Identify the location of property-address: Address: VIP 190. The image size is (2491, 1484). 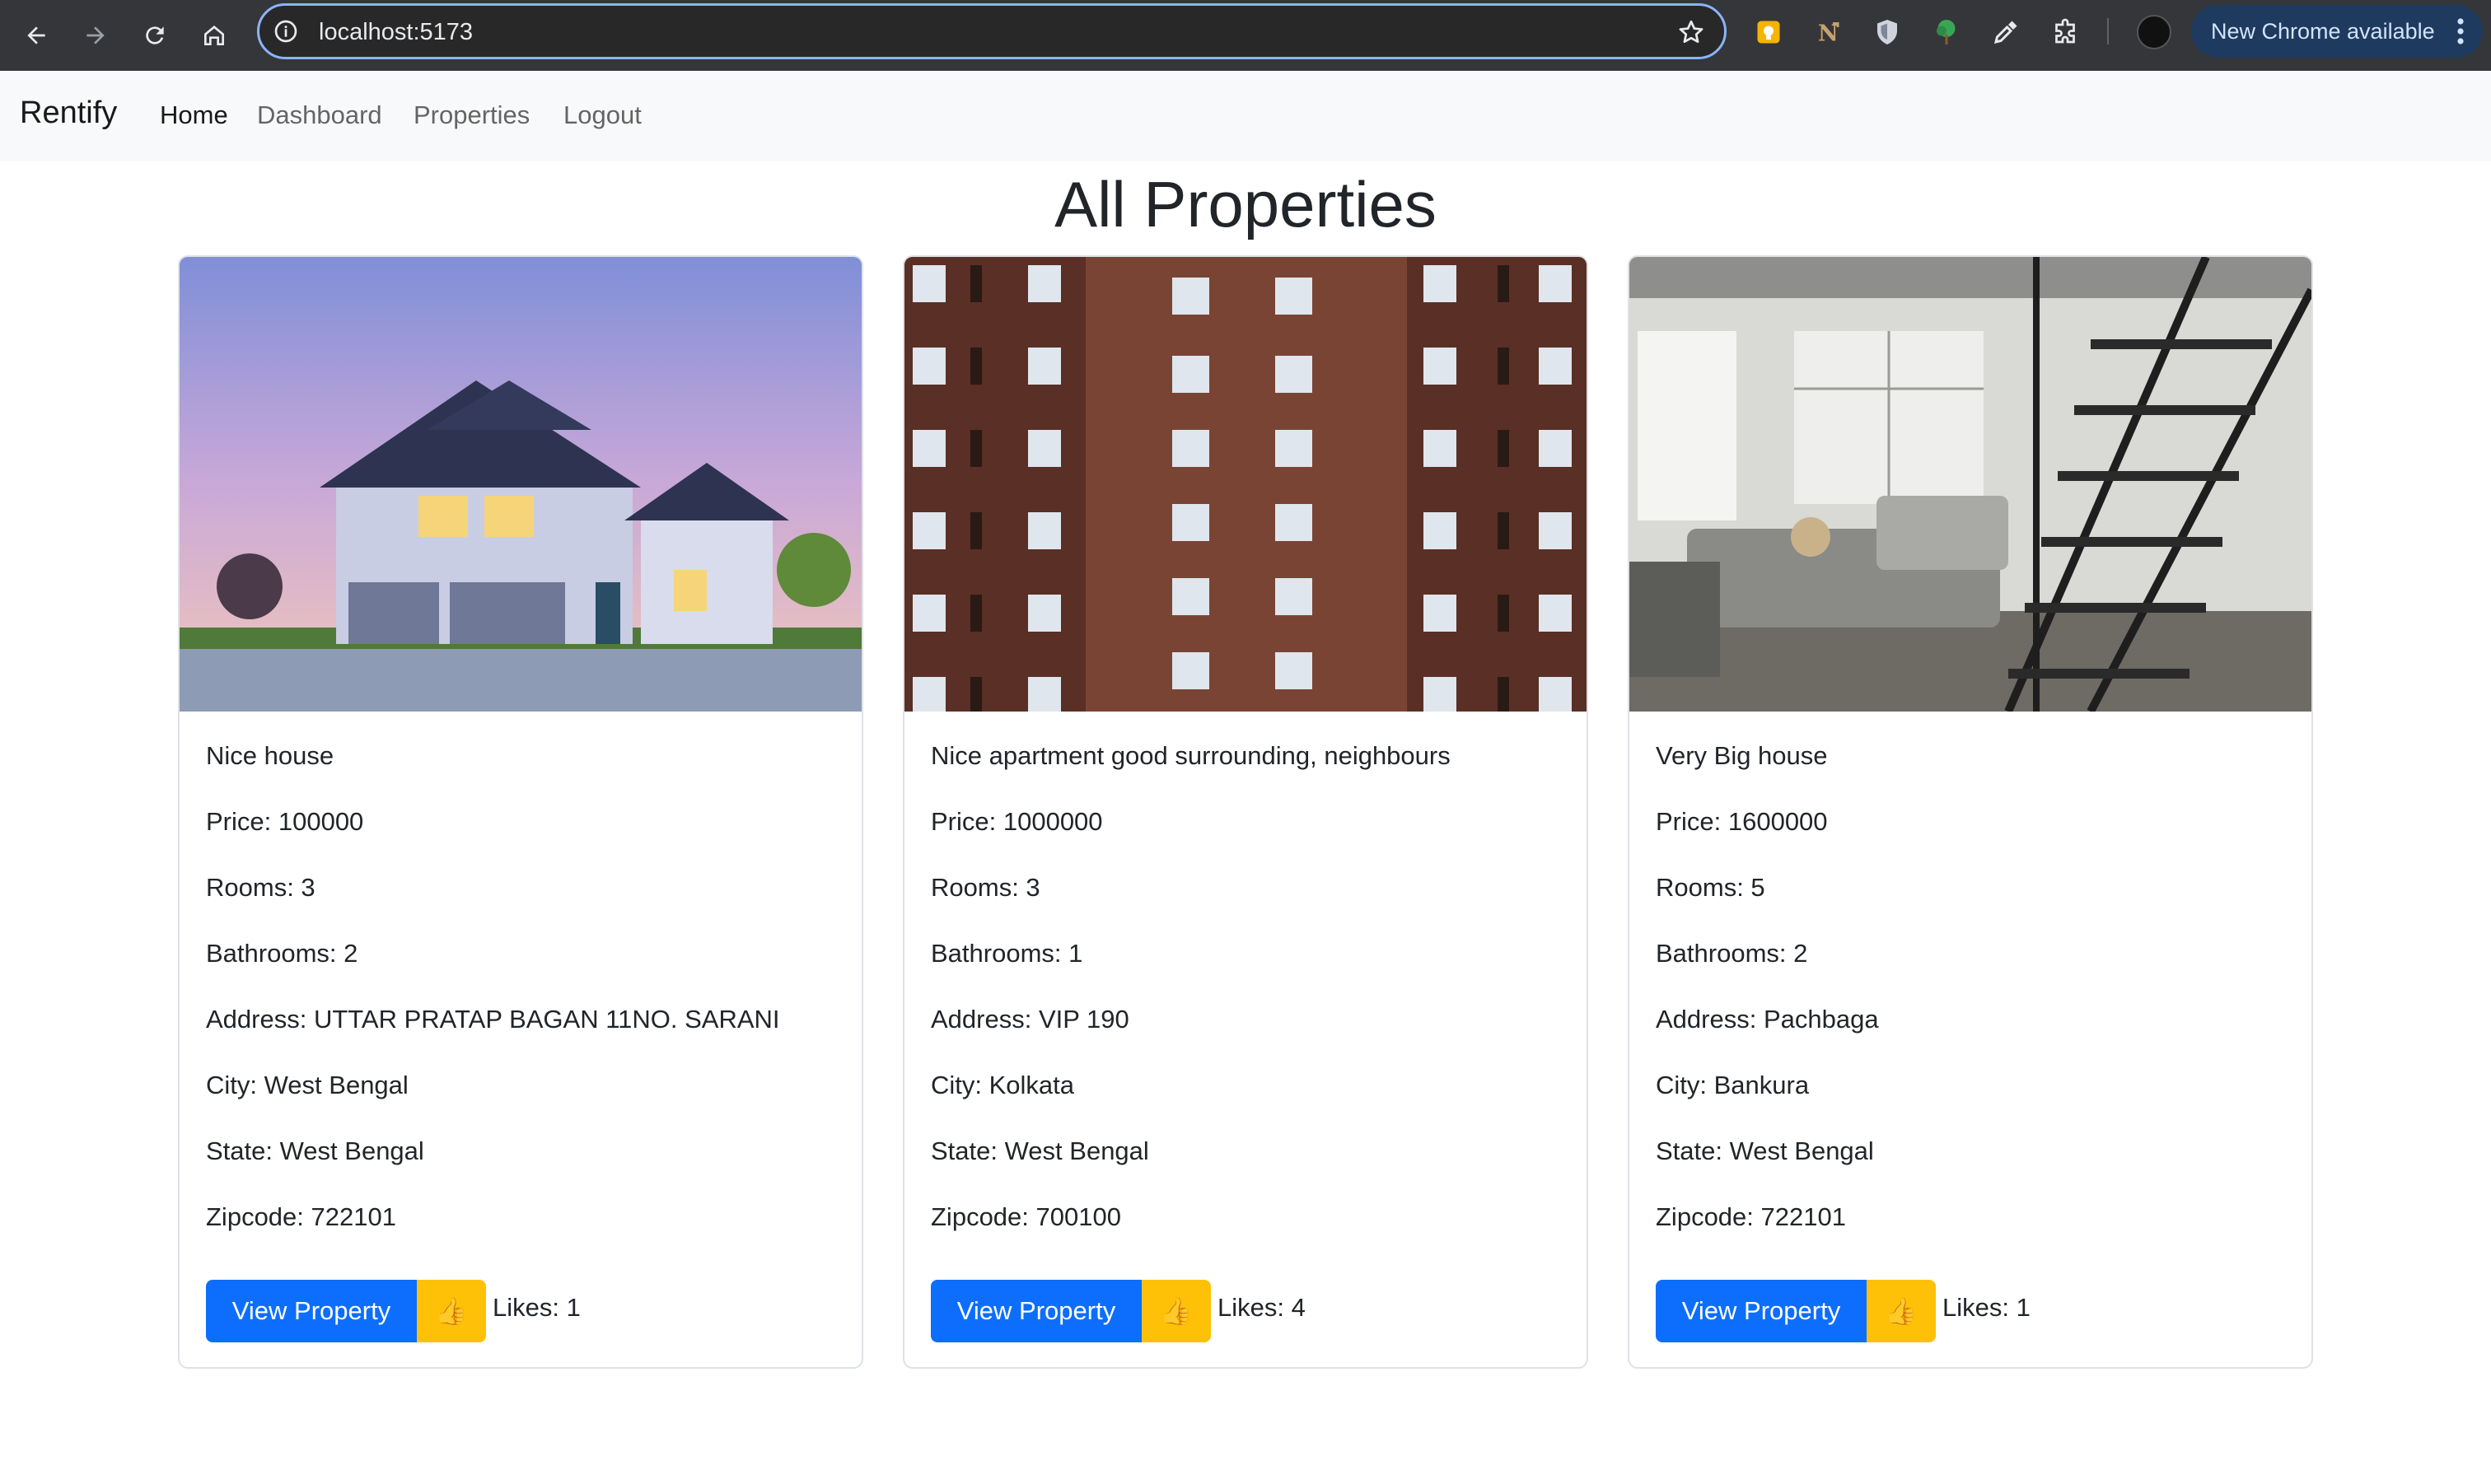
(1030, 1019).